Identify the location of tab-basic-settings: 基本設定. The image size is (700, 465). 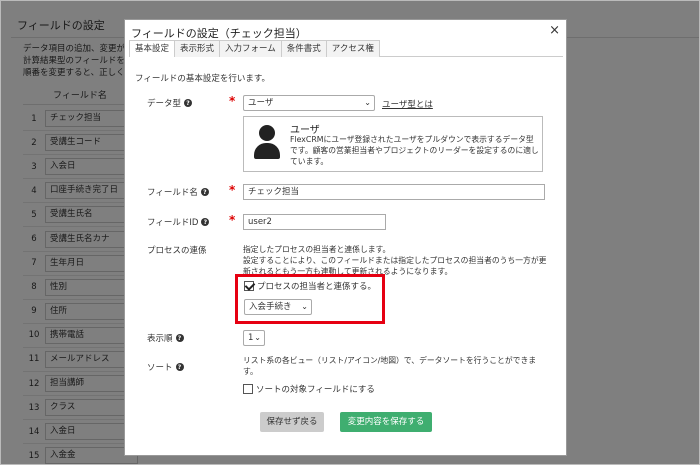
(152, 48).